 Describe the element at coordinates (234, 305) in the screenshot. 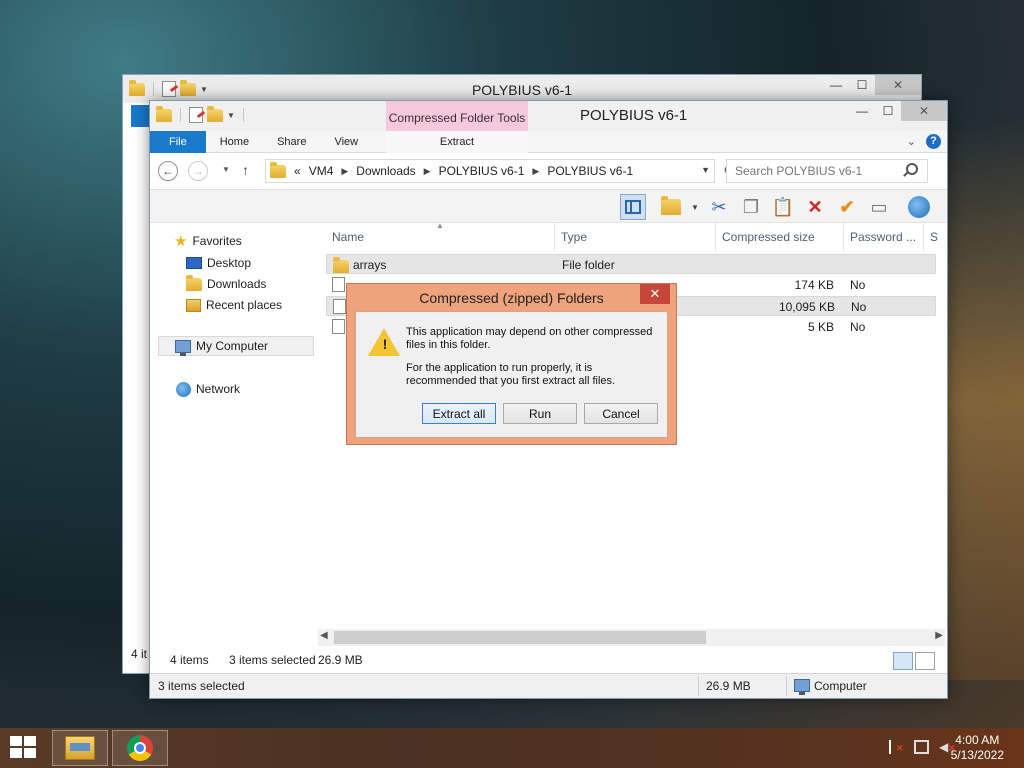

I see `nav-recent-places: Recent places` at that location.